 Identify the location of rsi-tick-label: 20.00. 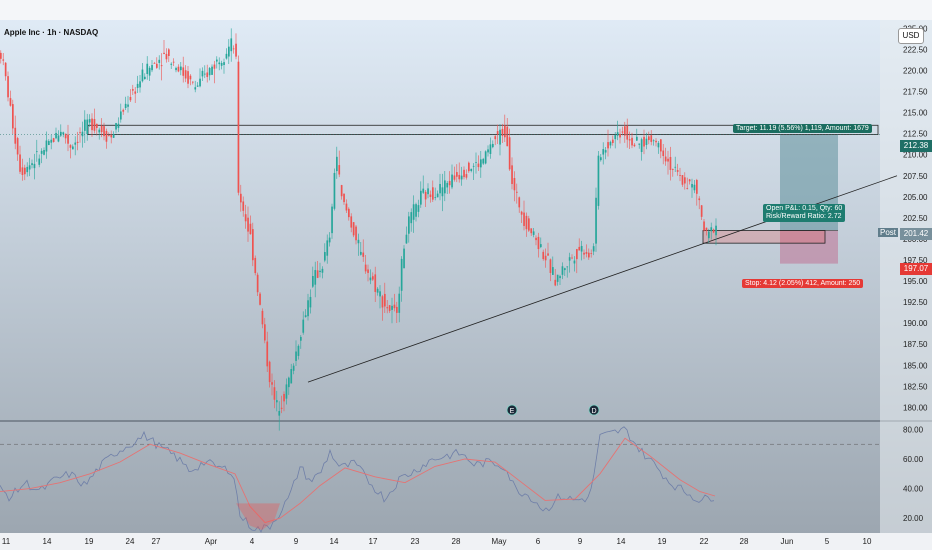
(913, 518).